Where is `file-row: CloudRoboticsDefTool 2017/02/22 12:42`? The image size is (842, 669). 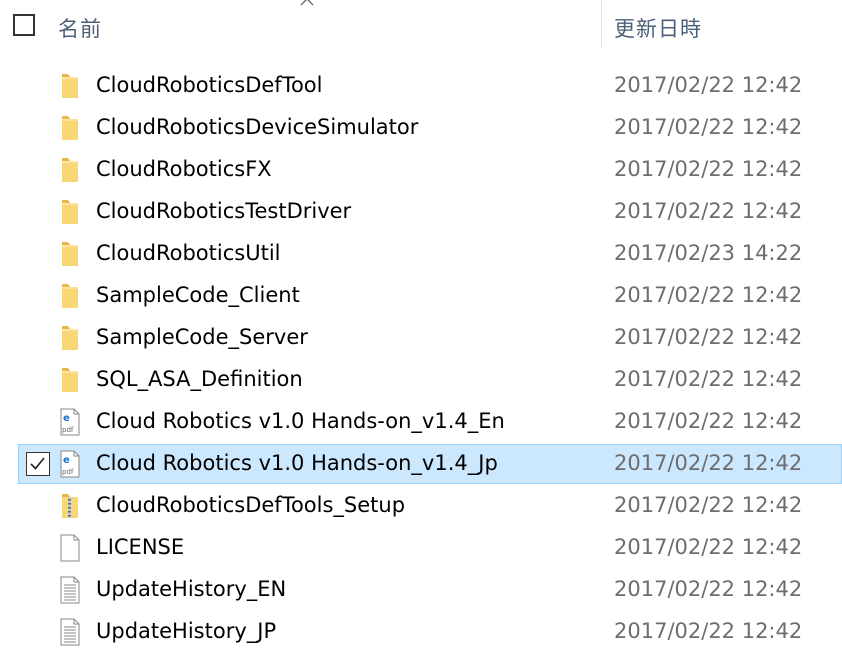
file-row: CloudRoboticsDefTool 2017/02/22 12:42 is located at coordinates (421, 87).